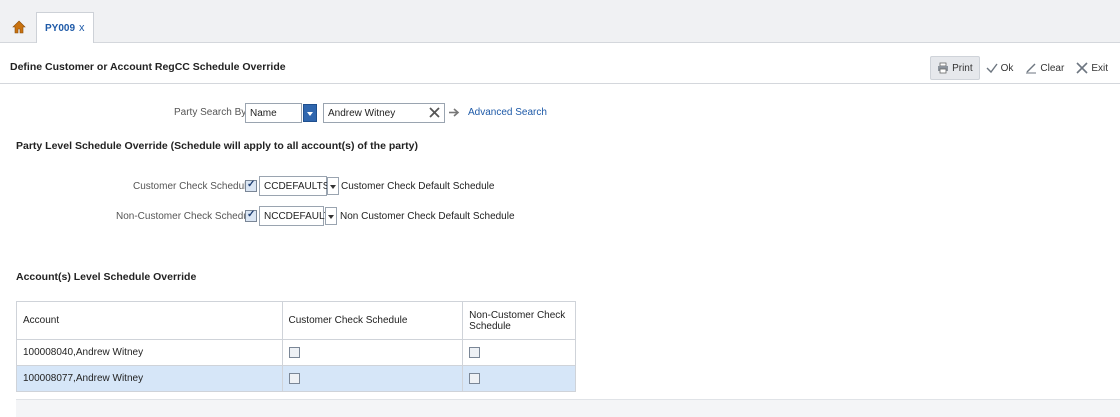 This screenshot has height=417, width=1120. I want to click on column-header-non-customer-check-schedule: Non-Customer Check Schedule, so click(519, 320).